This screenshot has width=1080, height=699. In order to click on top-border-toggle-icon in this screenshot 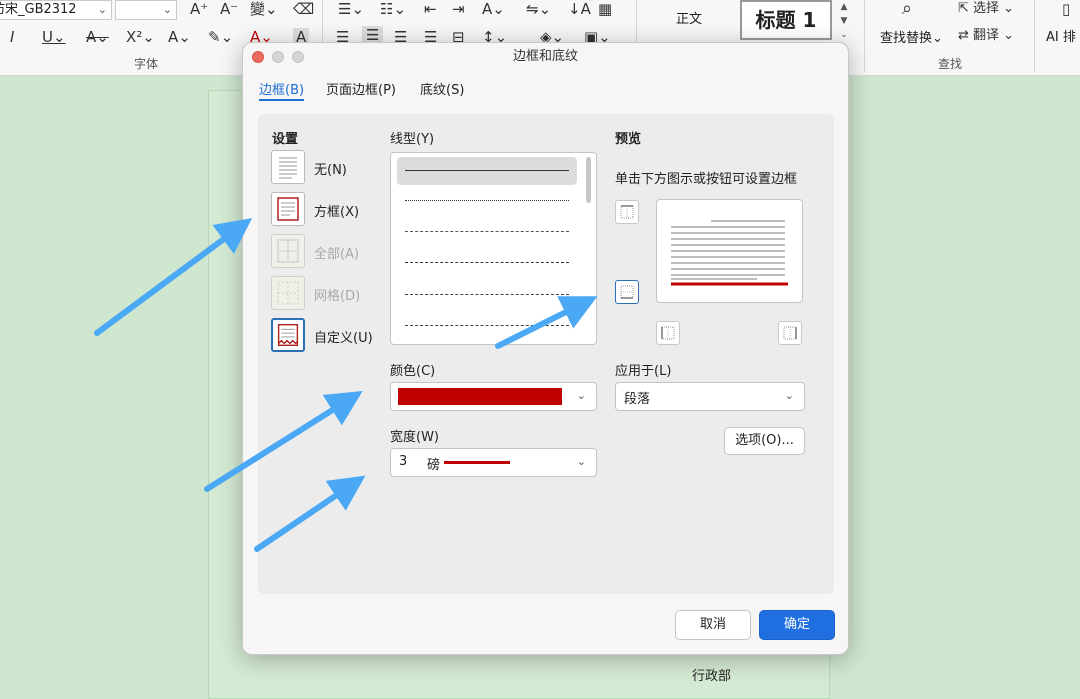, I will do `click(627, 212)`.